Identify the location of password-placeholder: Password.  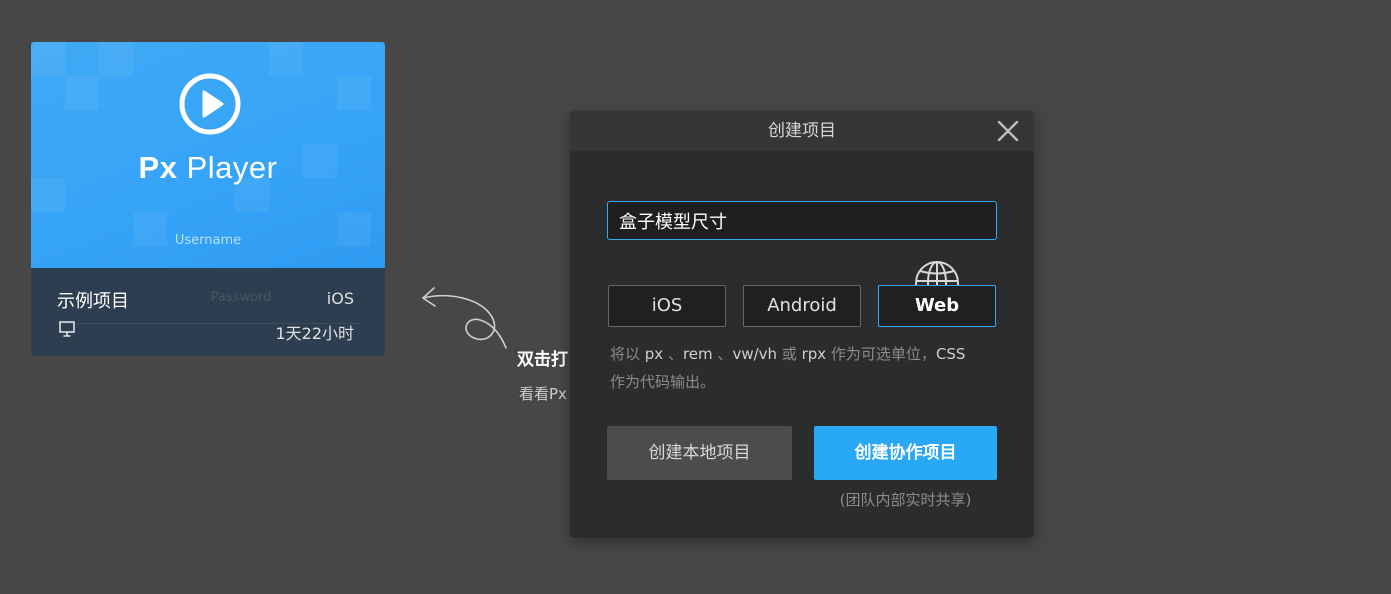
(241, 297).